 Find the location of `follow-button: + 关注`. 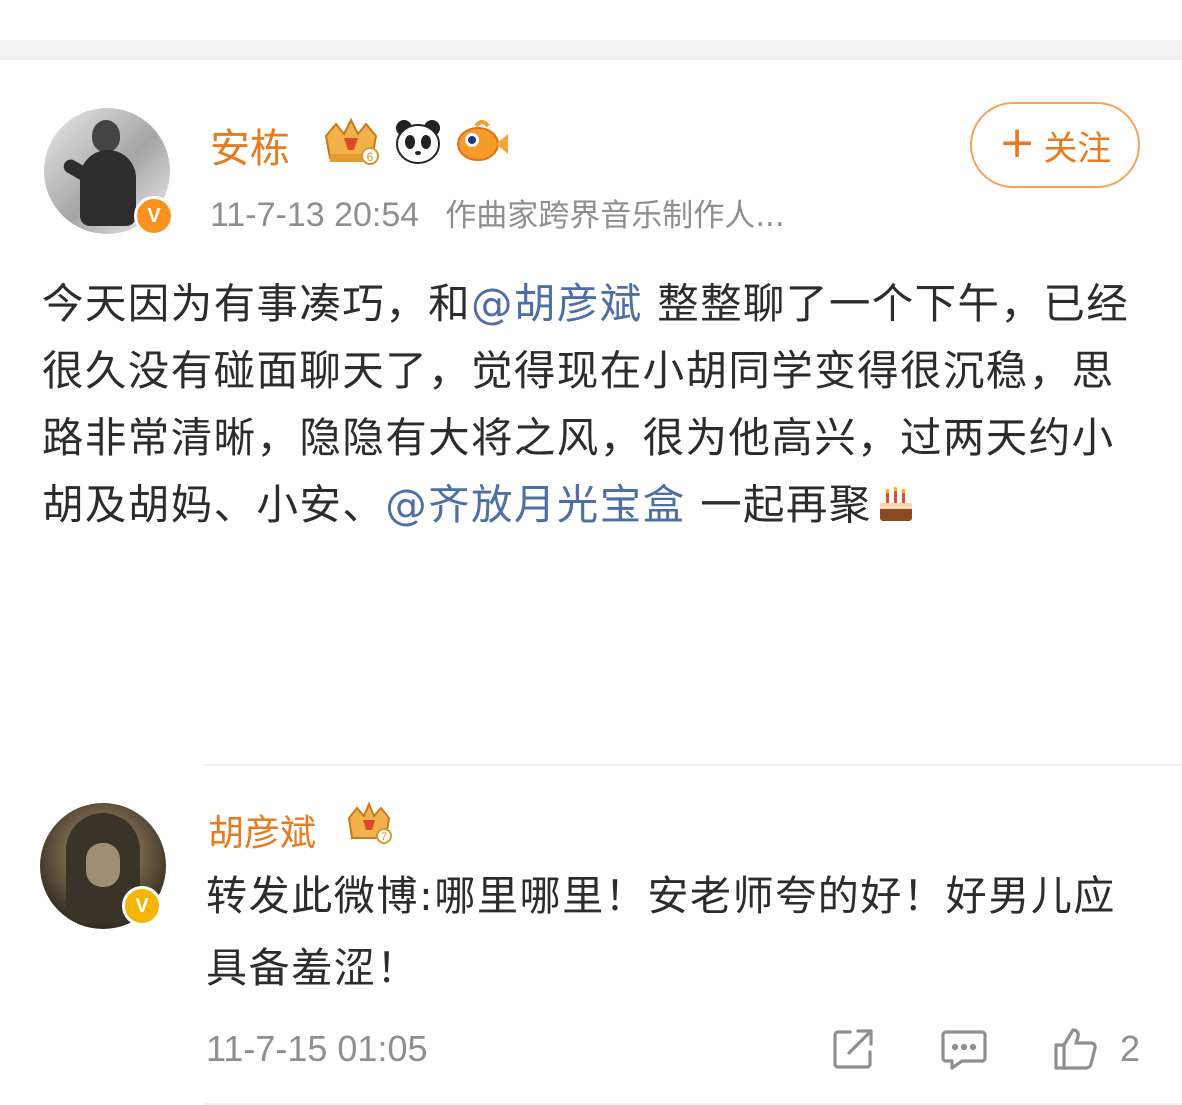

follow-button: + 关注 is located at coordinates (1055, 145).